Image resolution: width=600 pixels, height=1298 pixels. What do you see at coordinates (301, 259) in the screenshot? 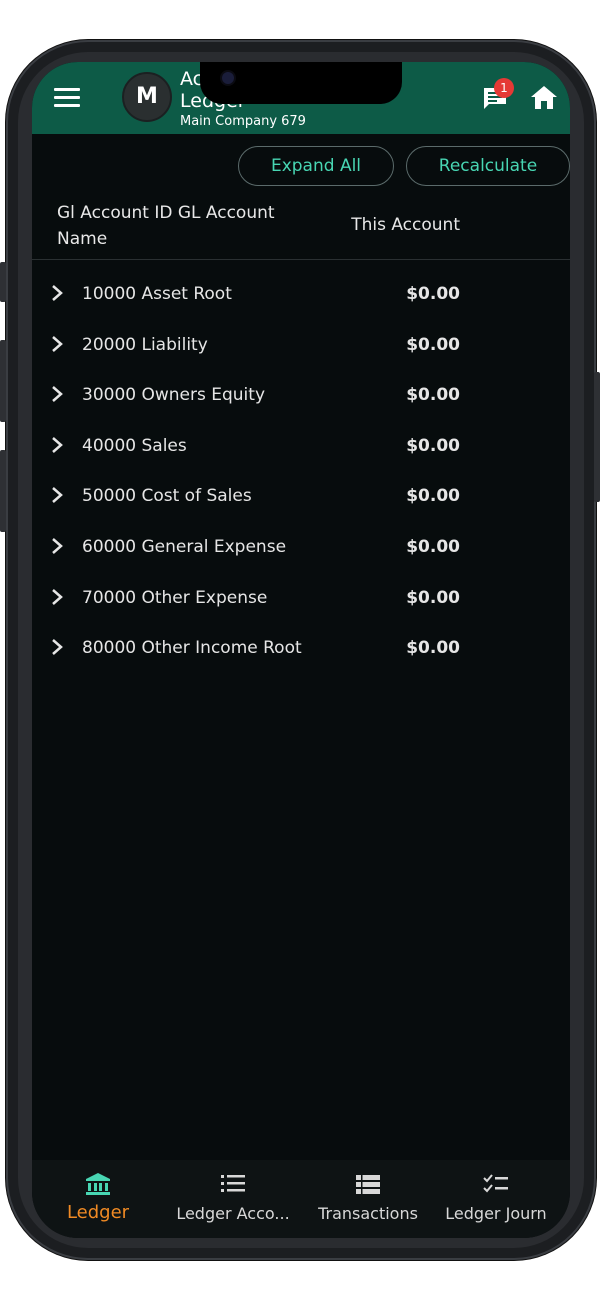
I see `header-divider` at bounding box center [301, 259].